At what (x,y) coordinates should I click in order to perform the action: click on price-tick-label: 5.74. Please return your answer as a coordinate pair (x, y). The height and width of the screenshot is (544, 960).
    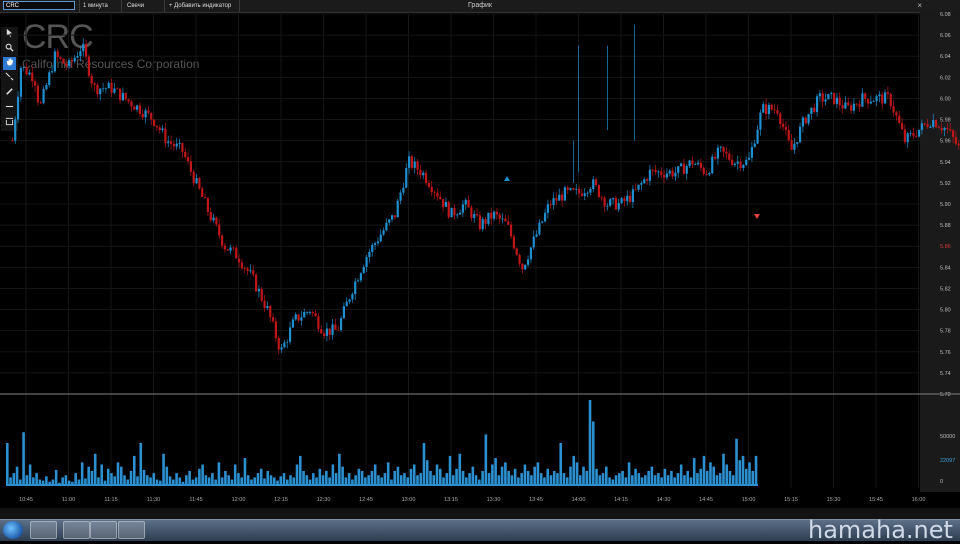
    Looking at the image, I should click on (945, 374).